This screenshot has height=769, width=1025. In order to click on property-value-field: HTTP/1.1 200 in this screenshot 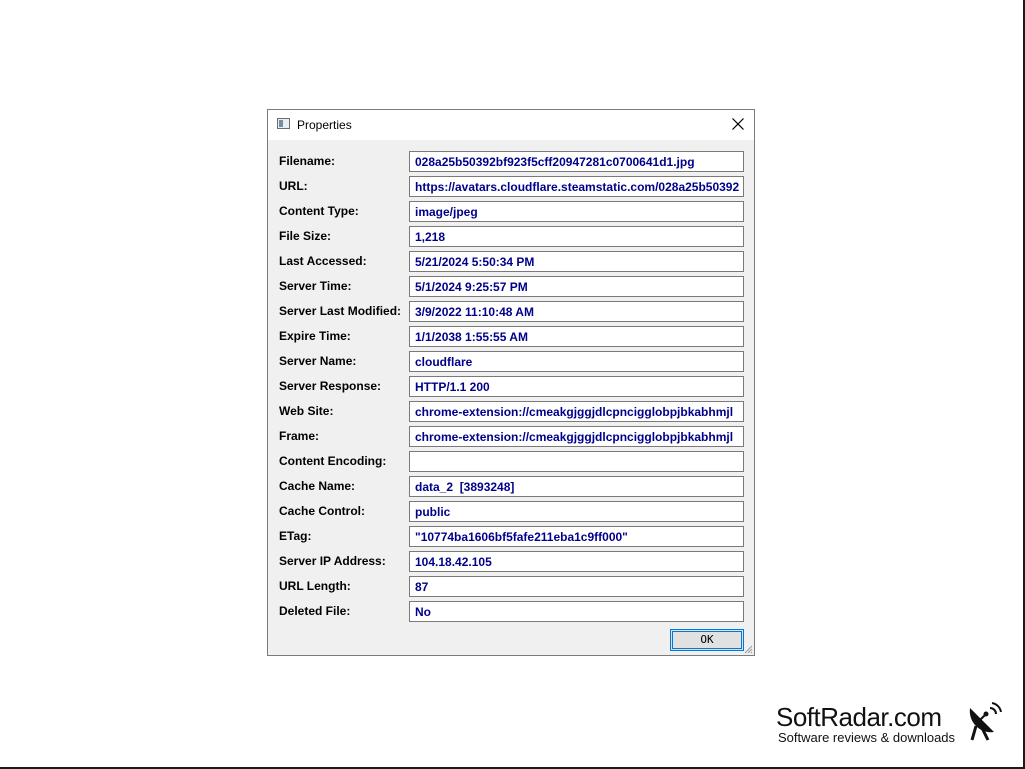, I will do `click(576, 386)`.